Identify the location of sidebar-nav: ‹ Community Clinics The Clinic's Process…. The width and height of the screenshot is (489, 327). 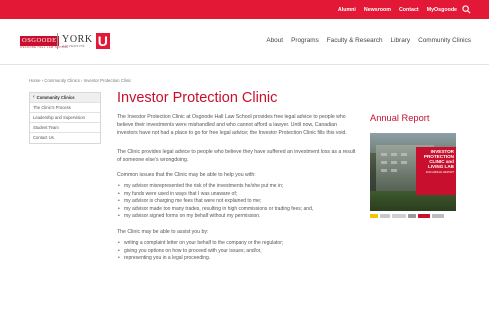
(65, 118).